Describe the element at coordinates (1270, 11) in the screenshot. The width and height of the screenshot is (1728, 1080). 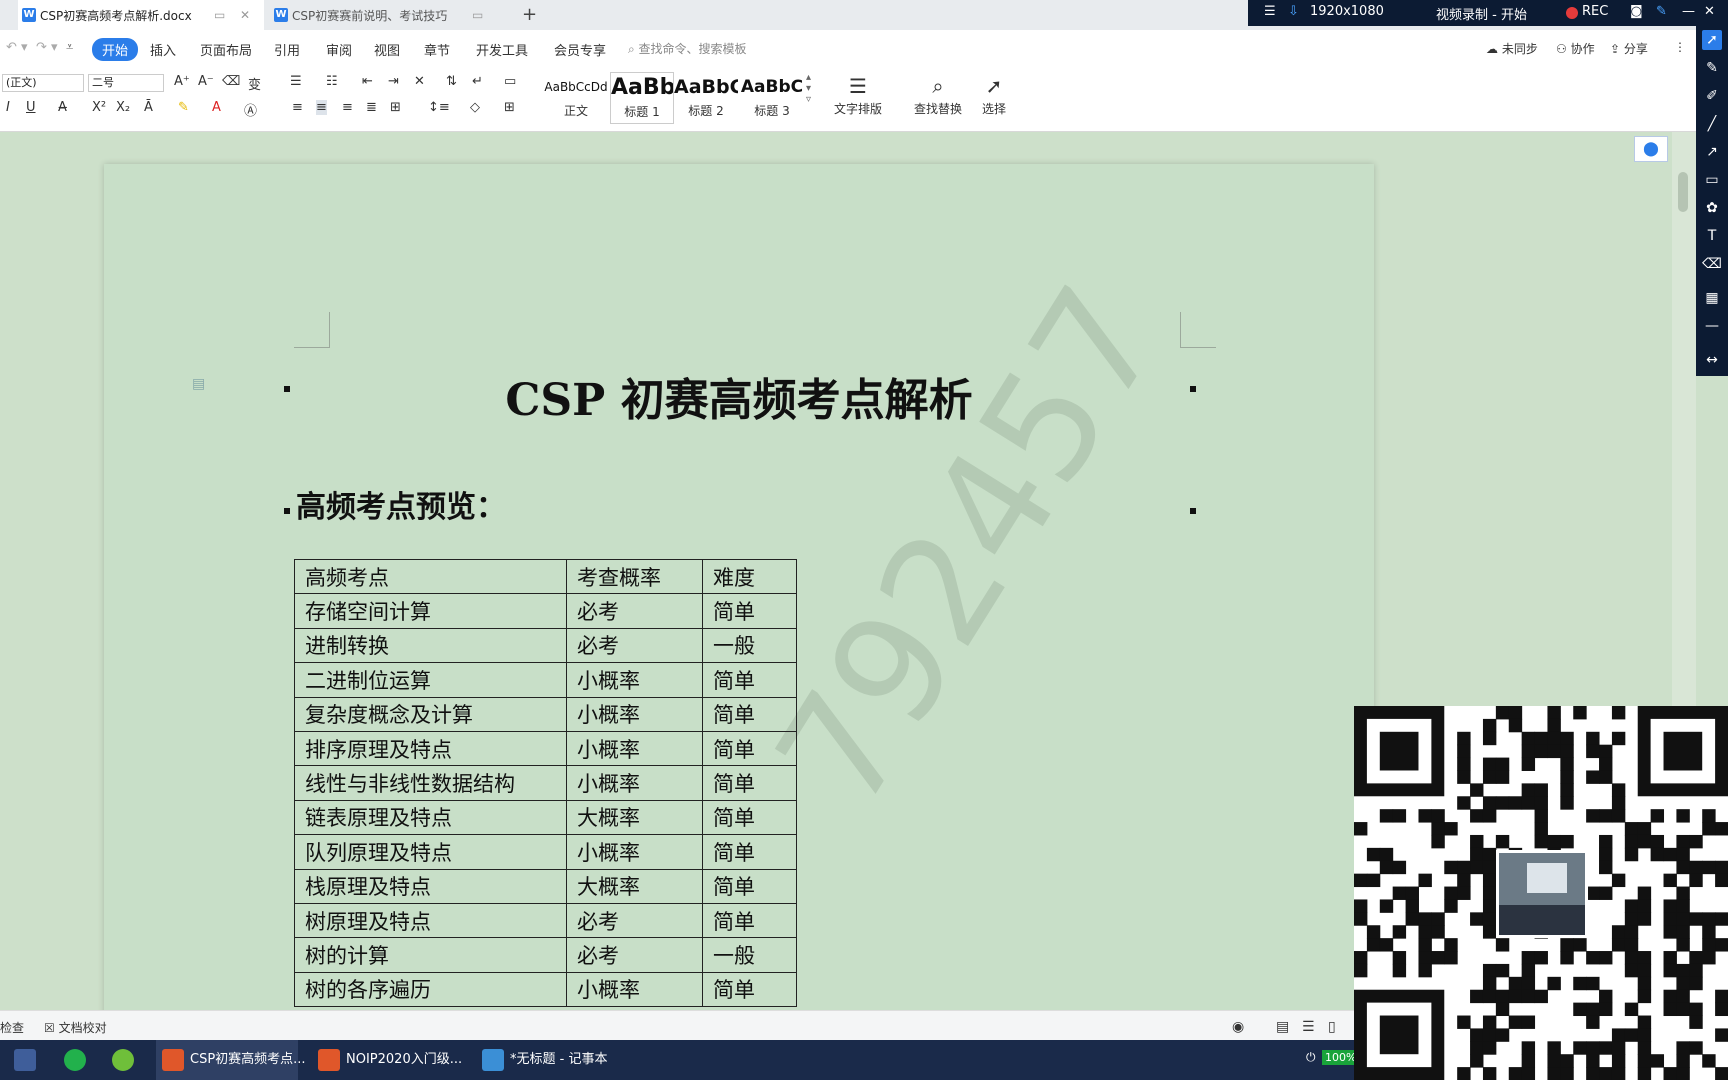
I see `menu-icon: ☰` at that location.